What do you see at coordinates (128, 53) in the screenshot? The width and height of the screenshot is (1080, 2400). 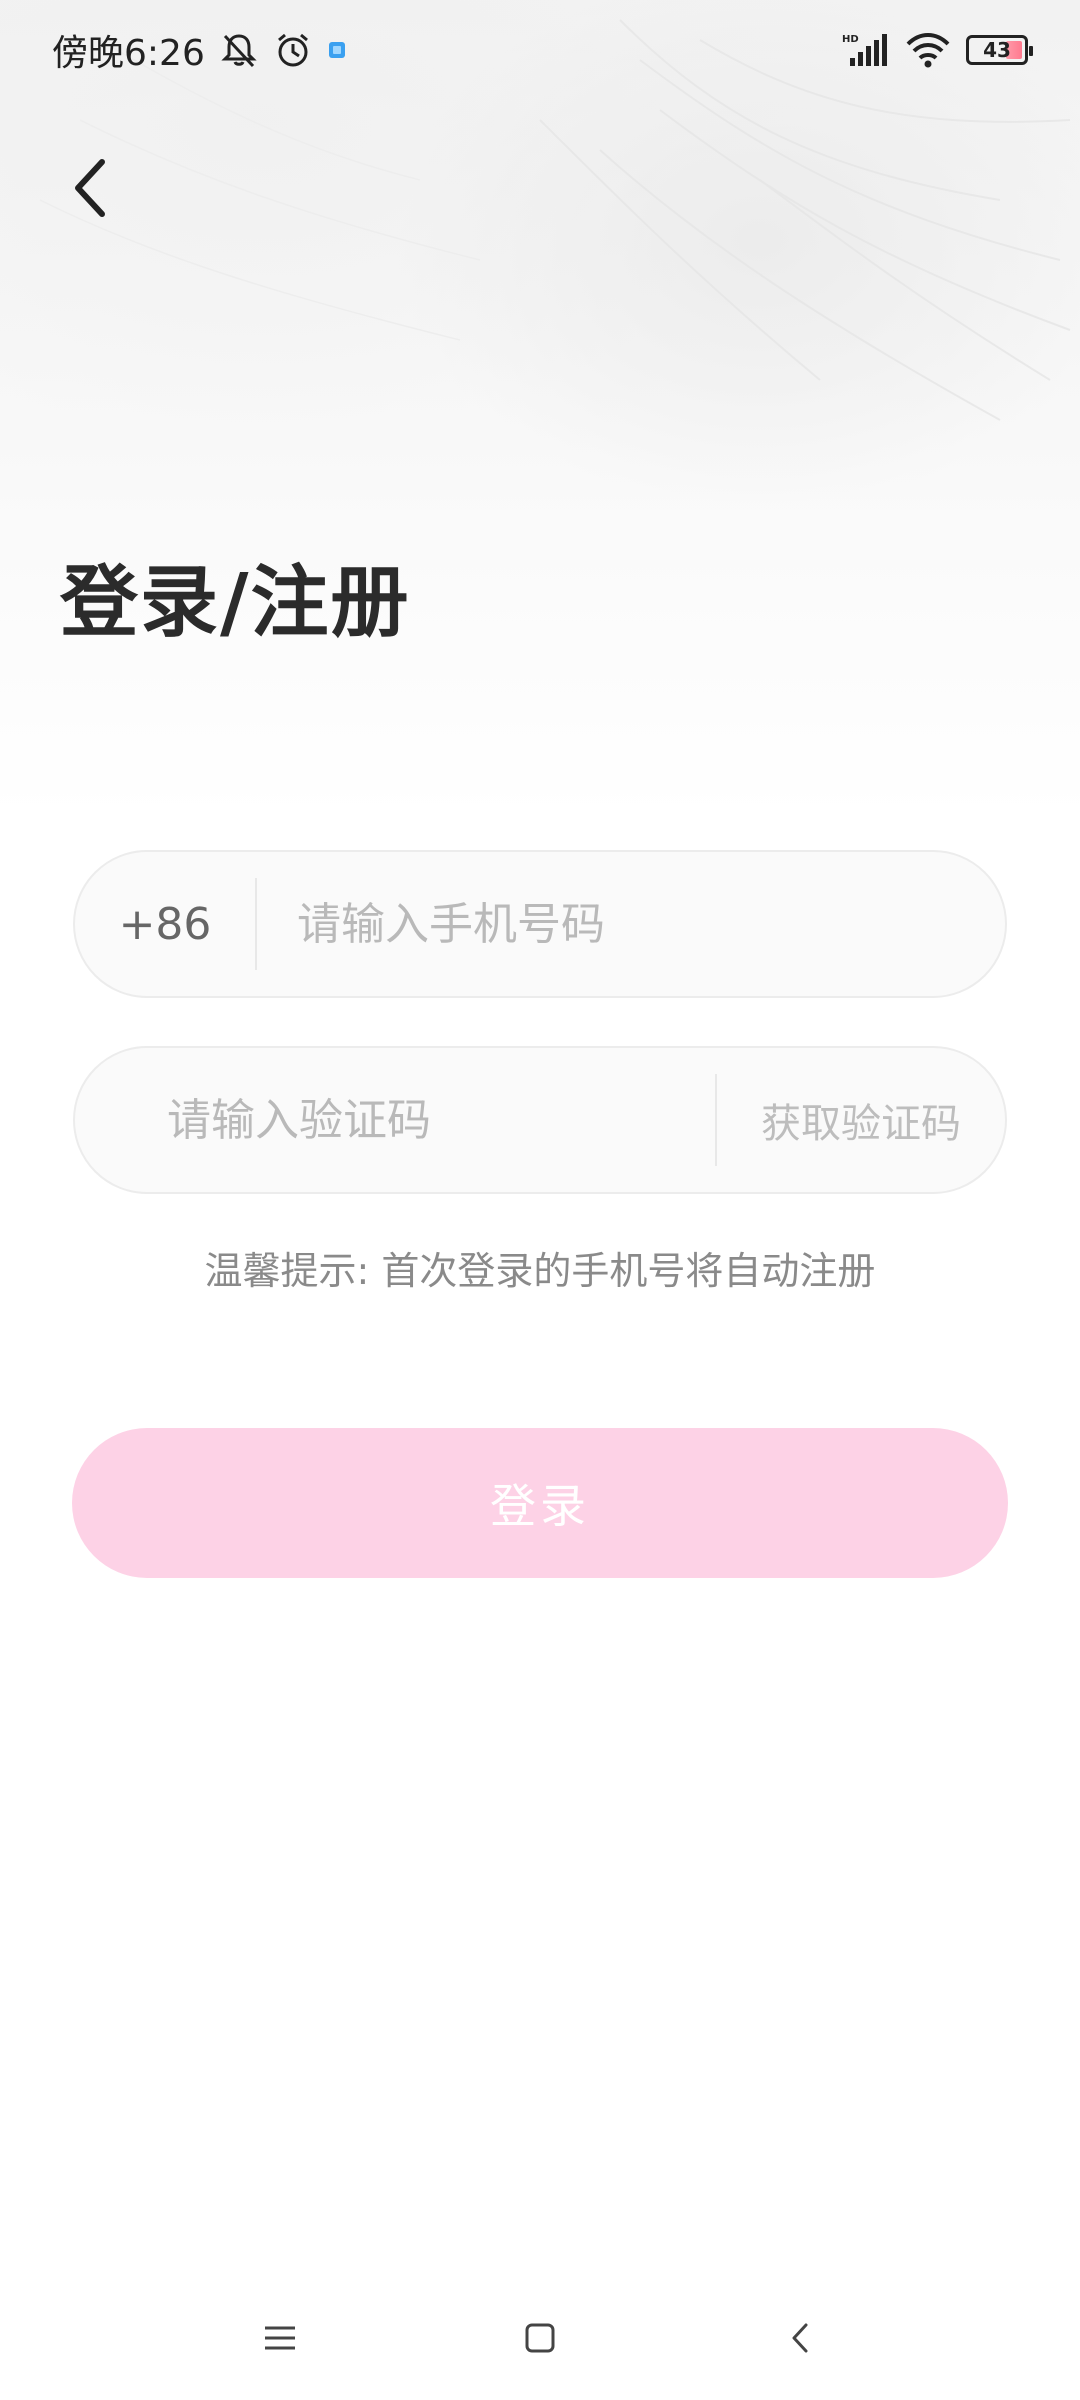 I see `status-time: 傍晚6:26` at bounding box center [128, 53].